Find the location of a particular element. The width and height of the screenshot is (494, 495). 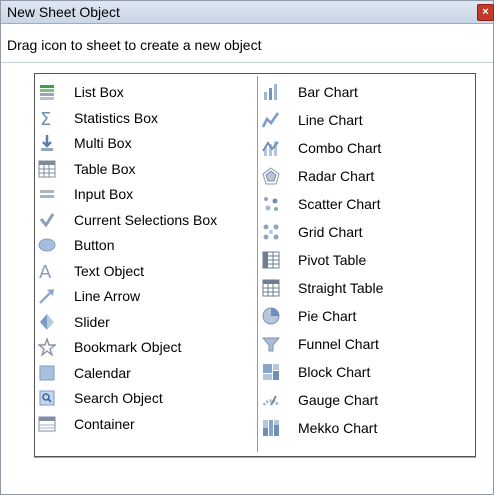

text-object-icon: A is located at coordinates (47, 272).